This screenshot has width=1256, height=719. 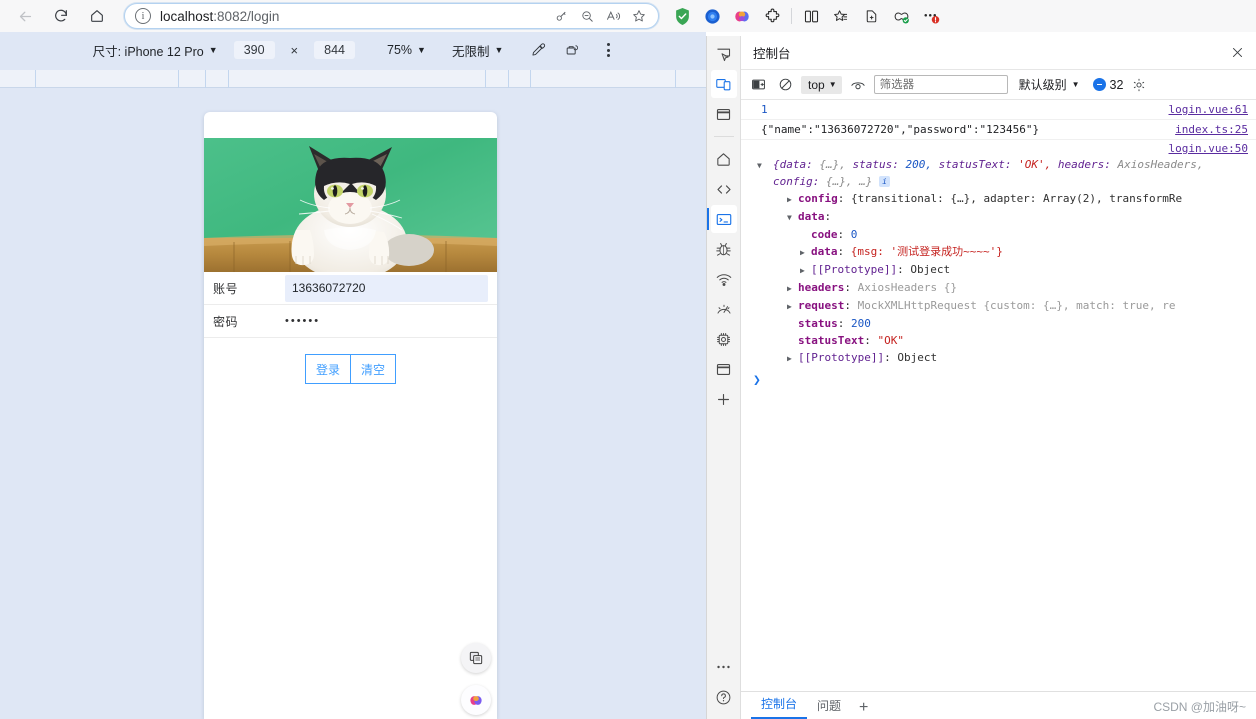 I want to click on home-icon, so click(x=724, y=159).